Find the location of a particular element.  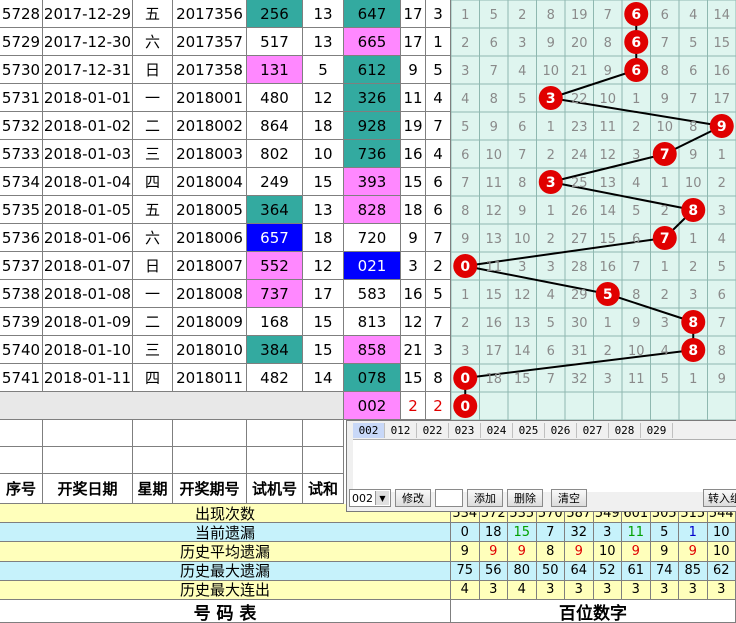

tab-012: 012 is located at coordinates (401, 430).